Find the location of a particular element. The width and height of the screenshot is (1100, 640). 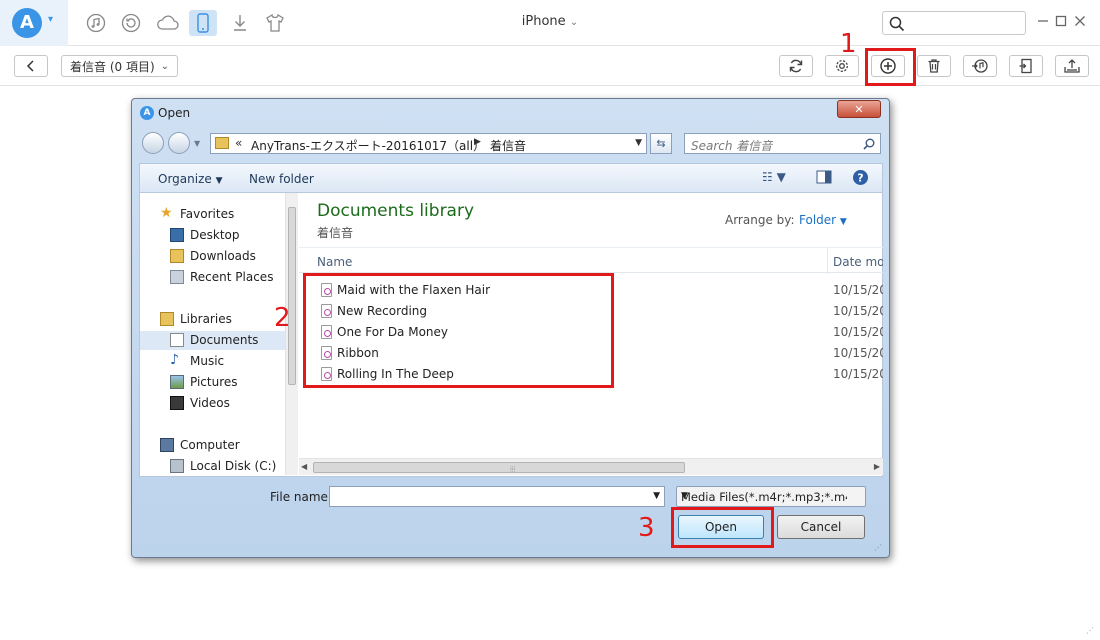

scroll-left-icon: ◀ is located at coordinates (304, 466).